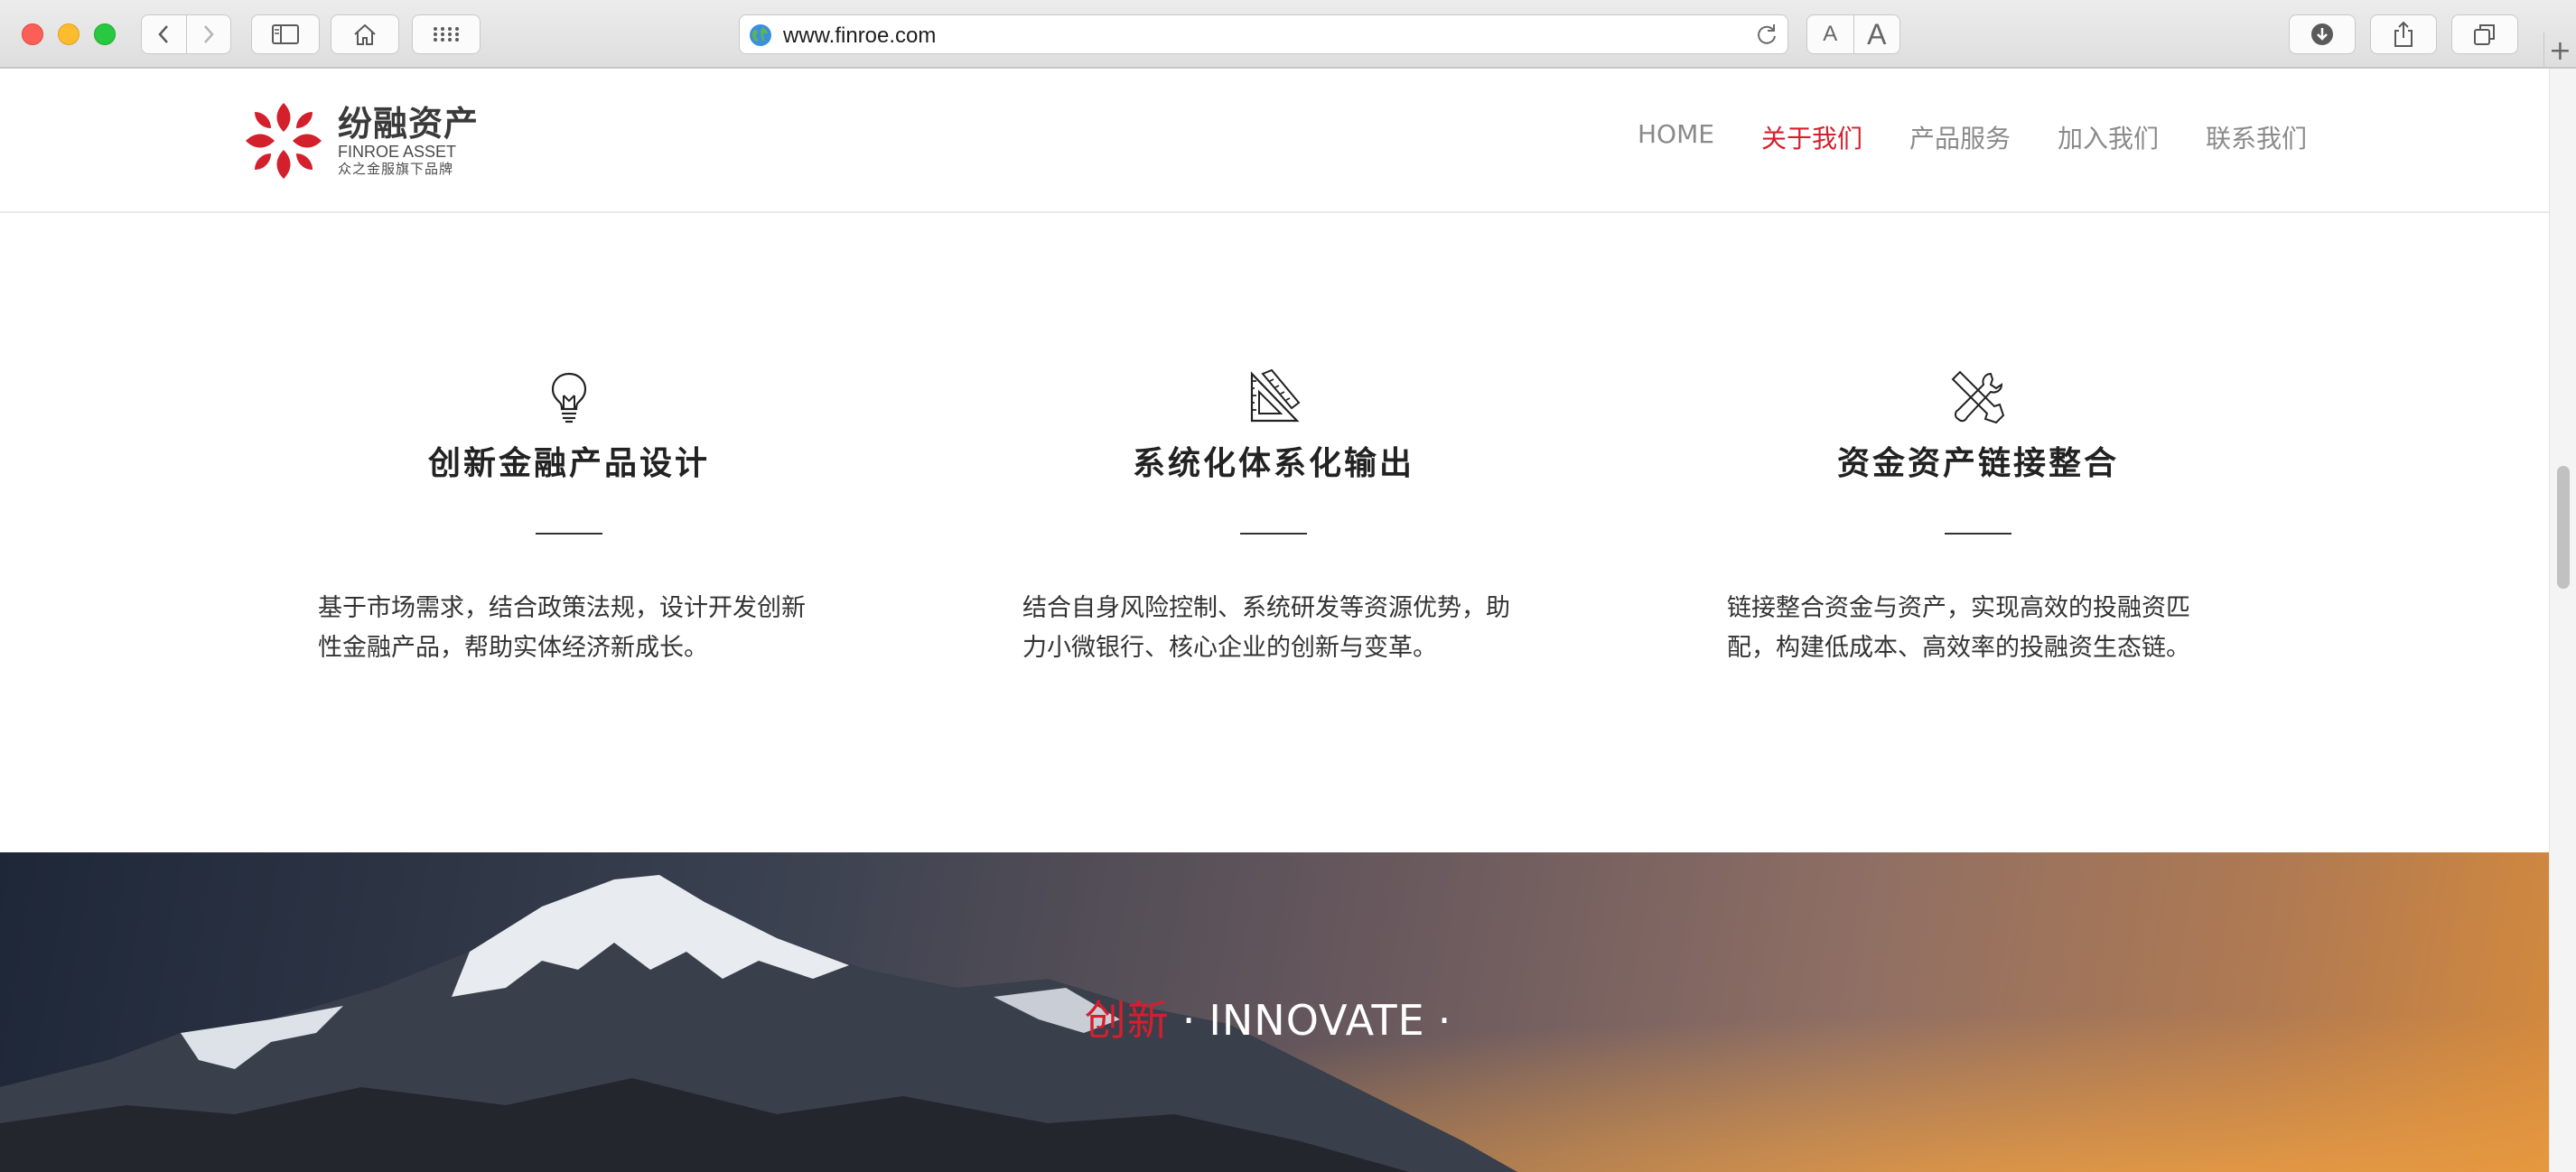 The image size is (2576, 1172). I want to click on globe-icon, so click(760, 35).